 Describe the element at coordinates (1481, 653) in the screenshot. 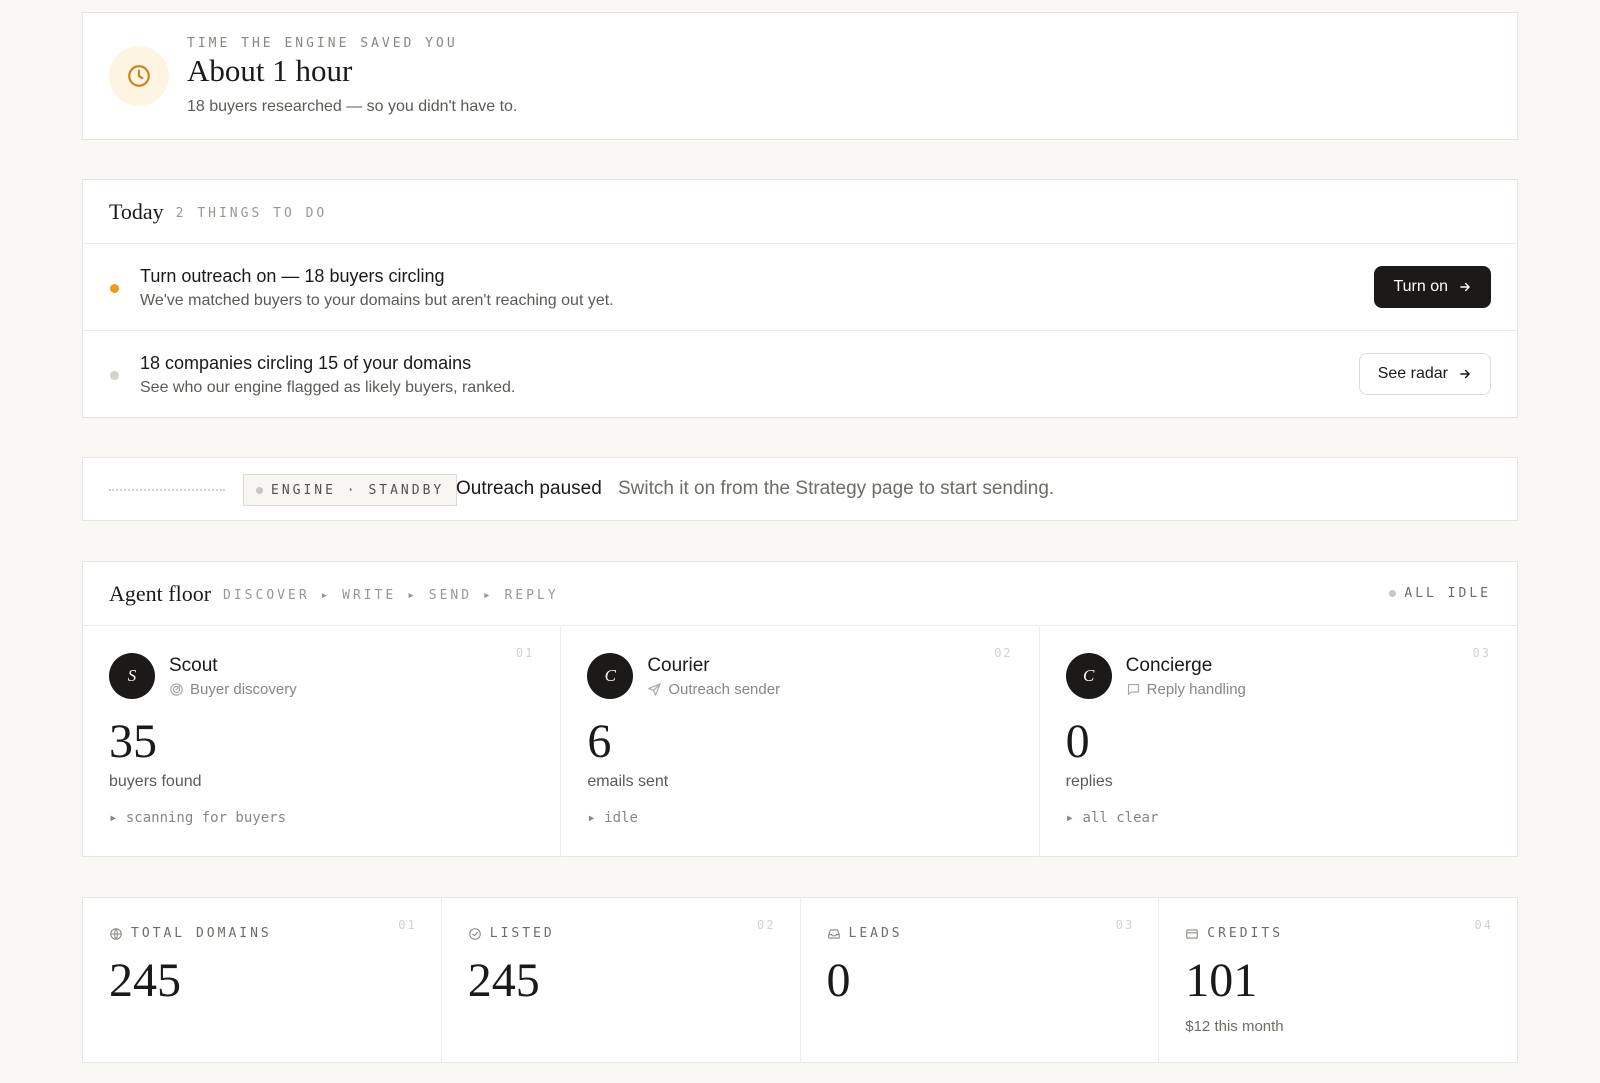

I see `agent-index: 03` at that location.